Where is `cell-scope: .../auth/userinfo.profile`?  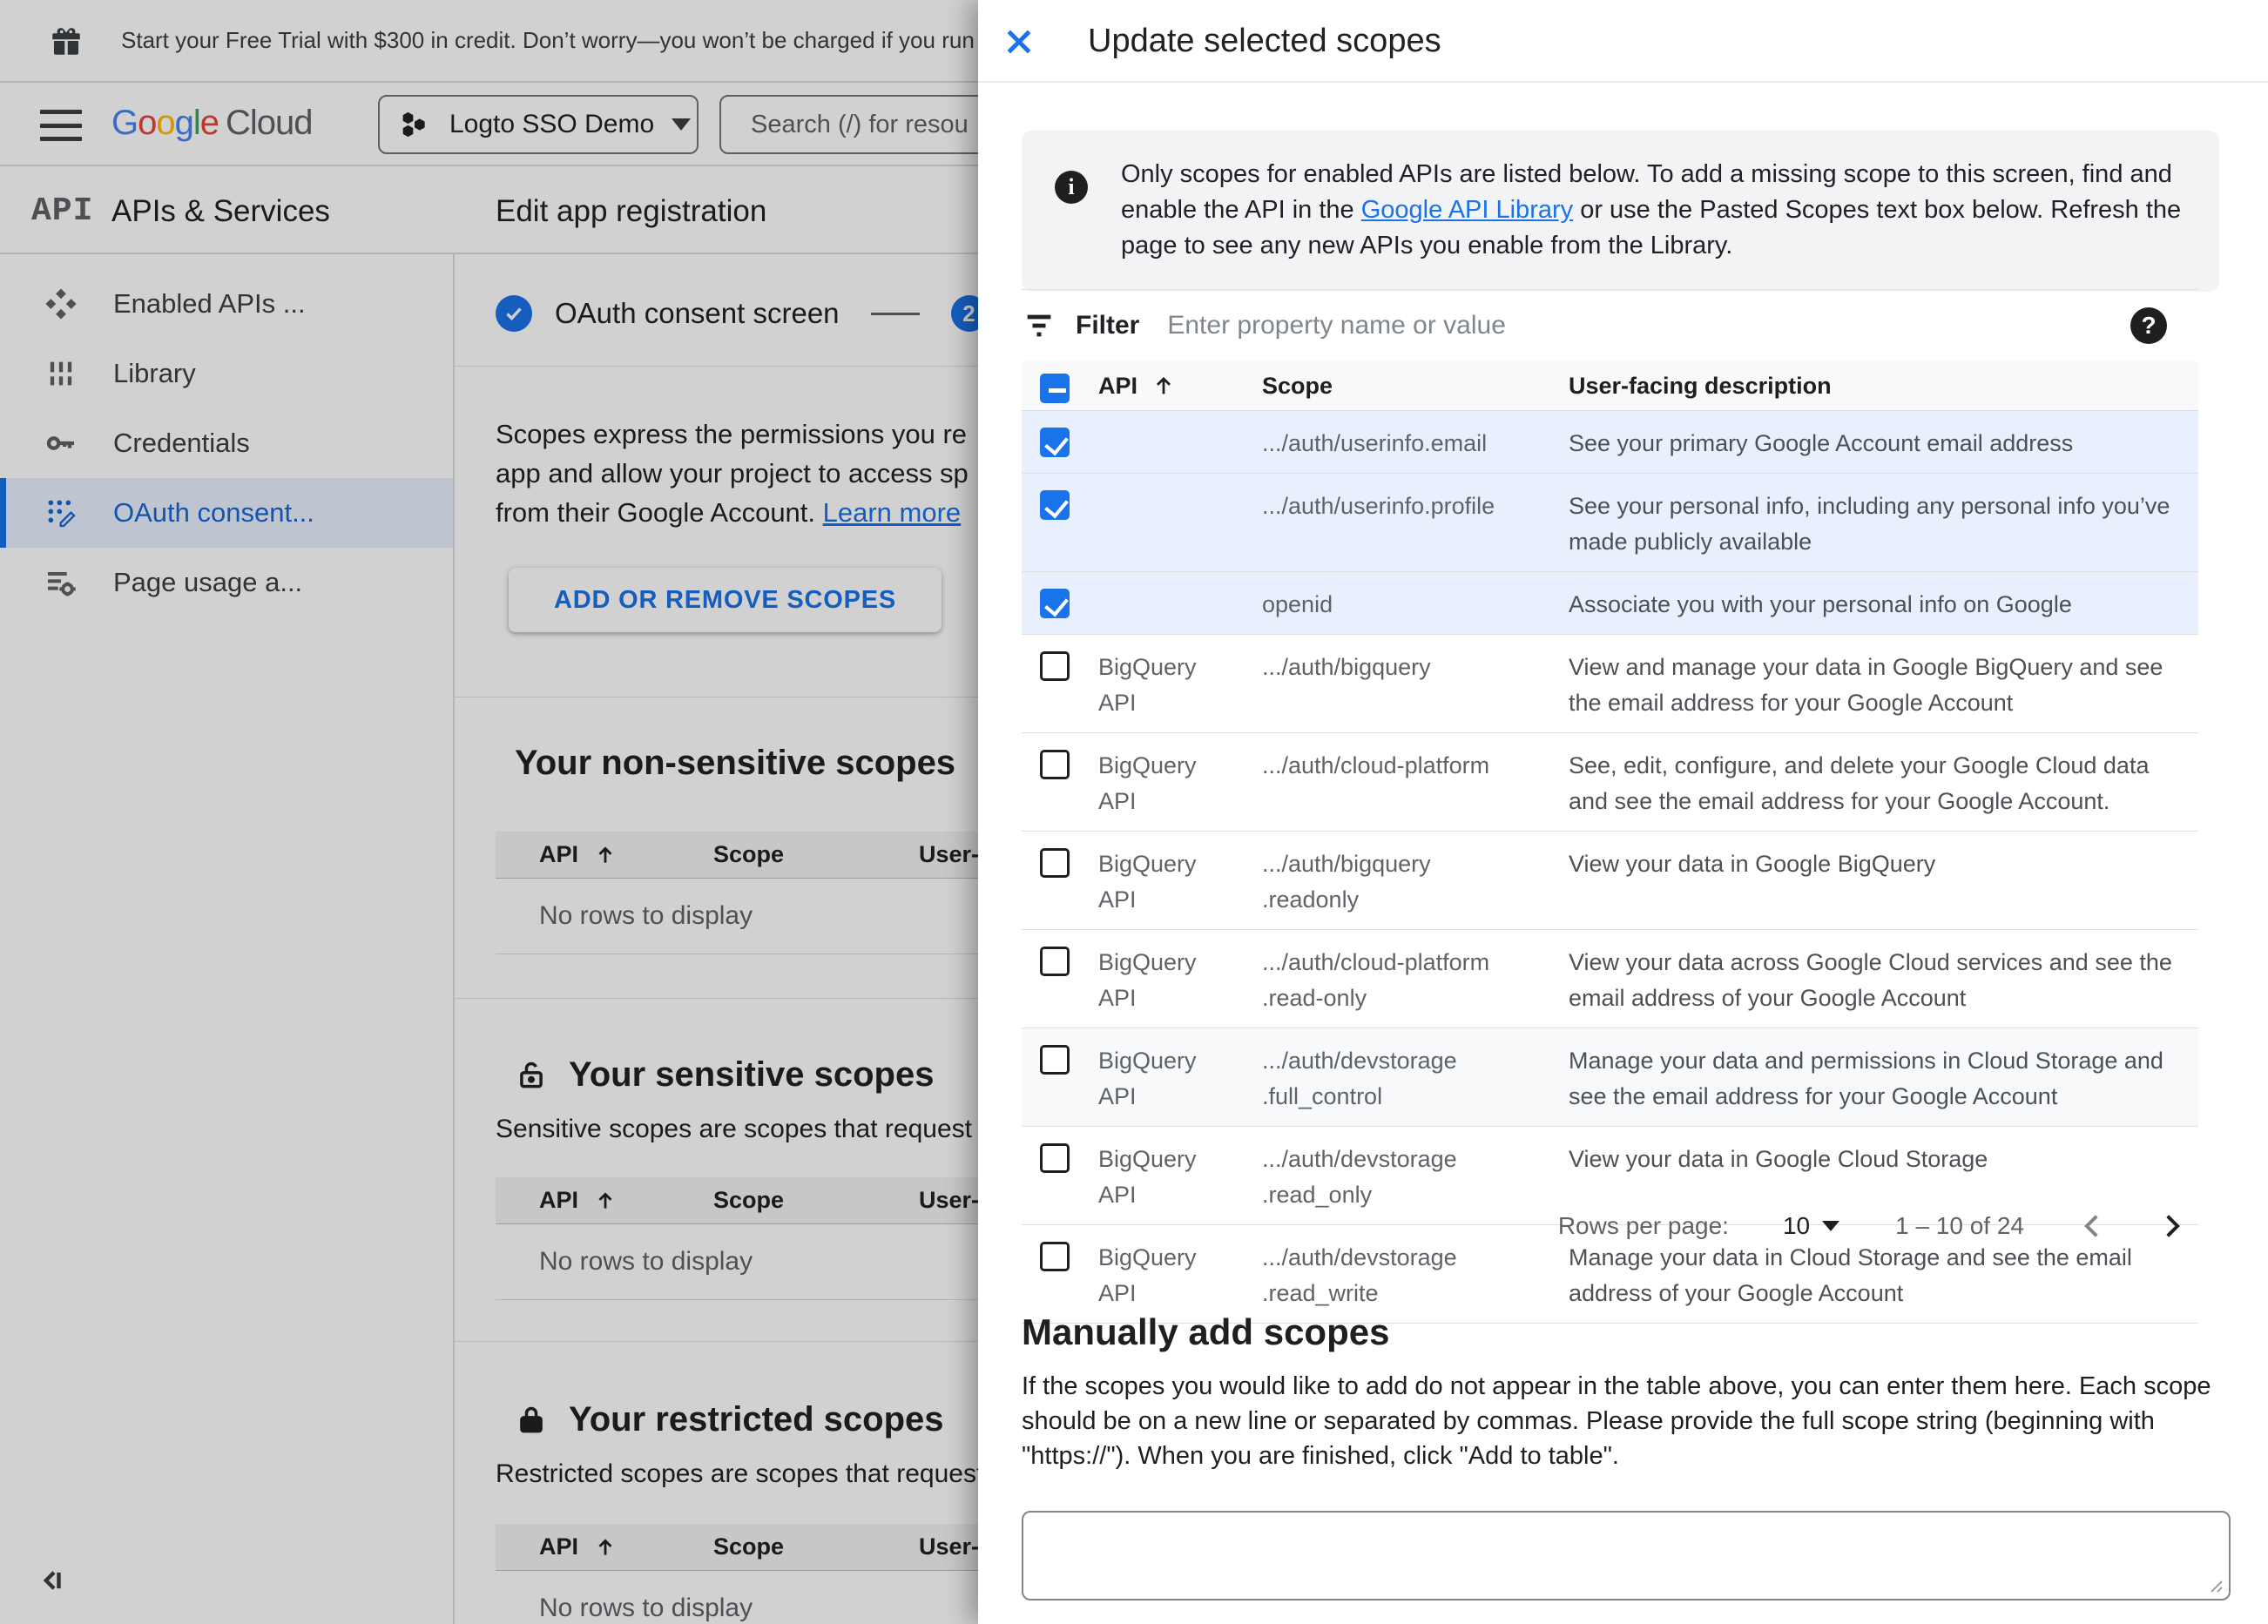
cell-scope: .../auth/userinfo.profile is located at coordinates (1378, 506).